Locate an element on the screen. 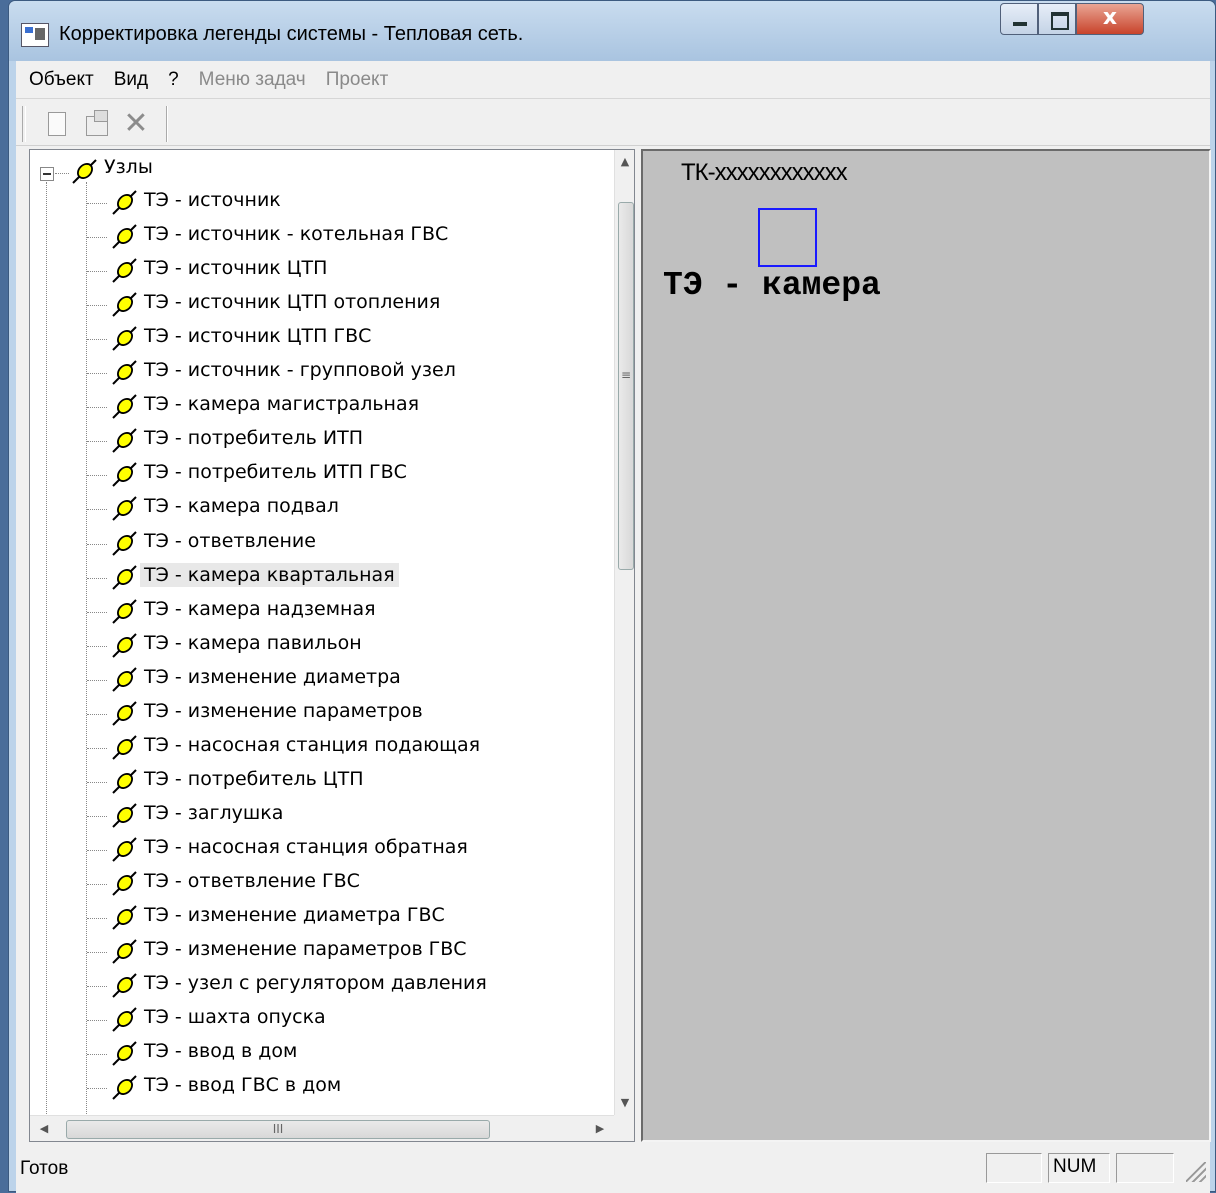 Image resolution: width=1216 pixels, height=1193 pixels. tree-item: ТЭ - источник is located at coordinates (212, 200).